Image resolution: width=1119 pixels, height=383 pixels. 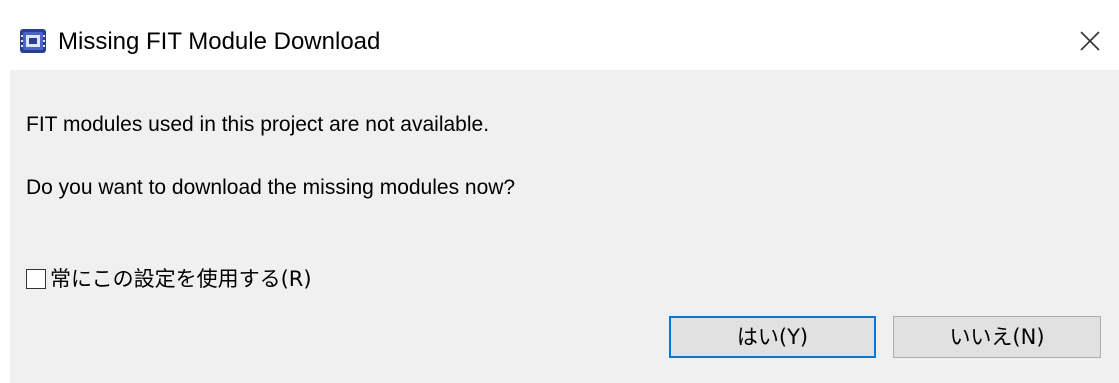 What do you see at coordinates (772, 337) in the screenshot?
I see `yes-button: はい(Y)` at bounding box center [772, 337].